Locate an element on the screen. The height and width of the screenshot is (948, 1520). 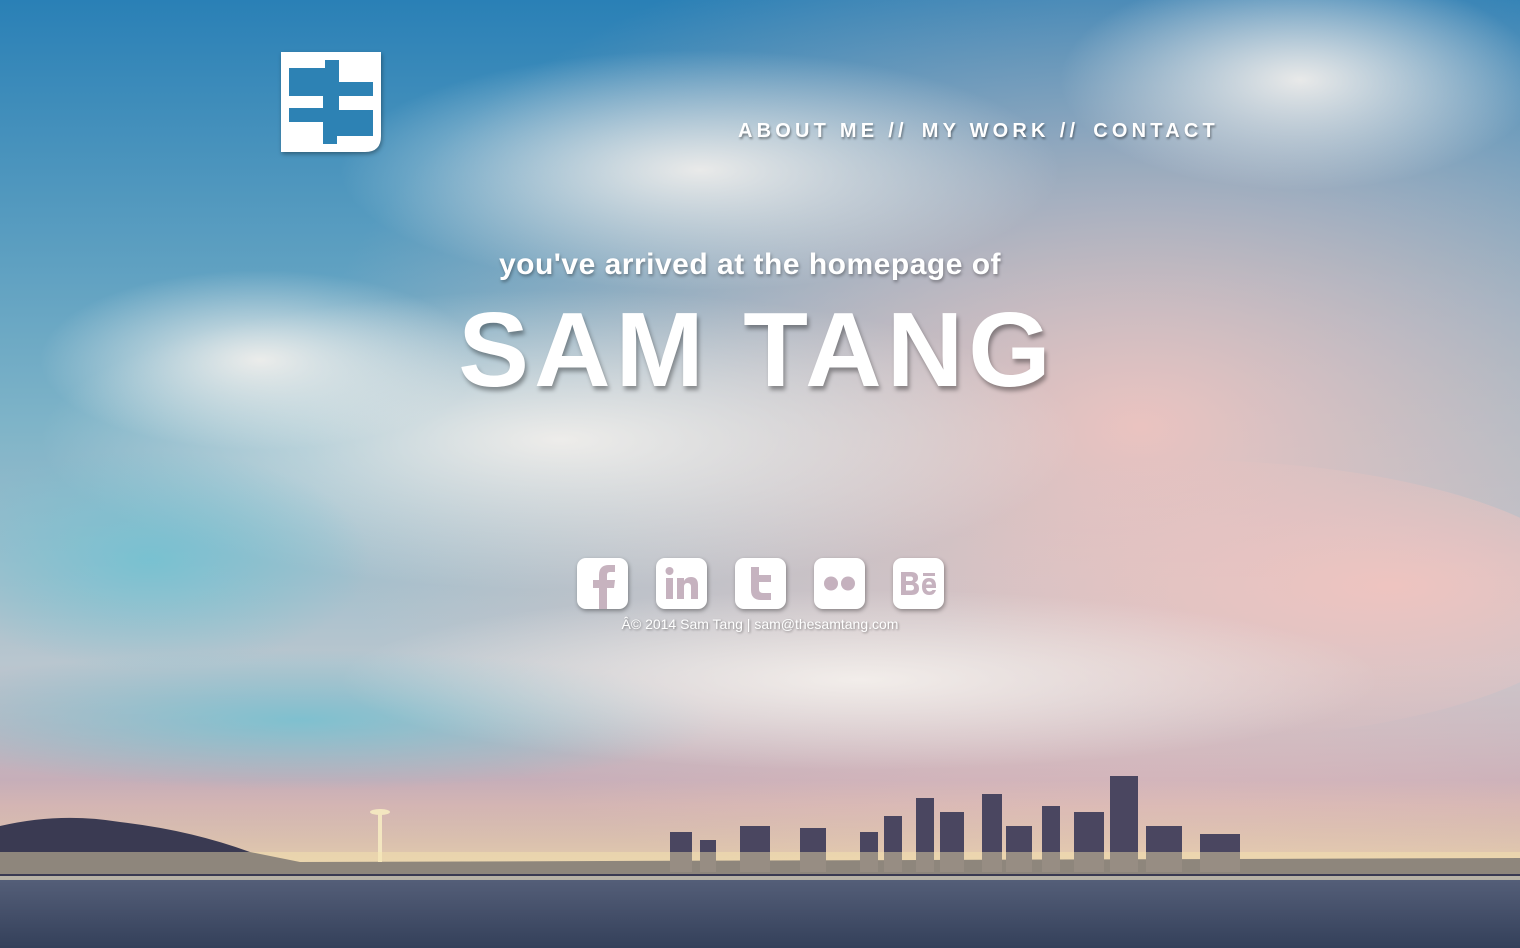
nav-contact: CONTACT is located at coordinates (1156, 131).